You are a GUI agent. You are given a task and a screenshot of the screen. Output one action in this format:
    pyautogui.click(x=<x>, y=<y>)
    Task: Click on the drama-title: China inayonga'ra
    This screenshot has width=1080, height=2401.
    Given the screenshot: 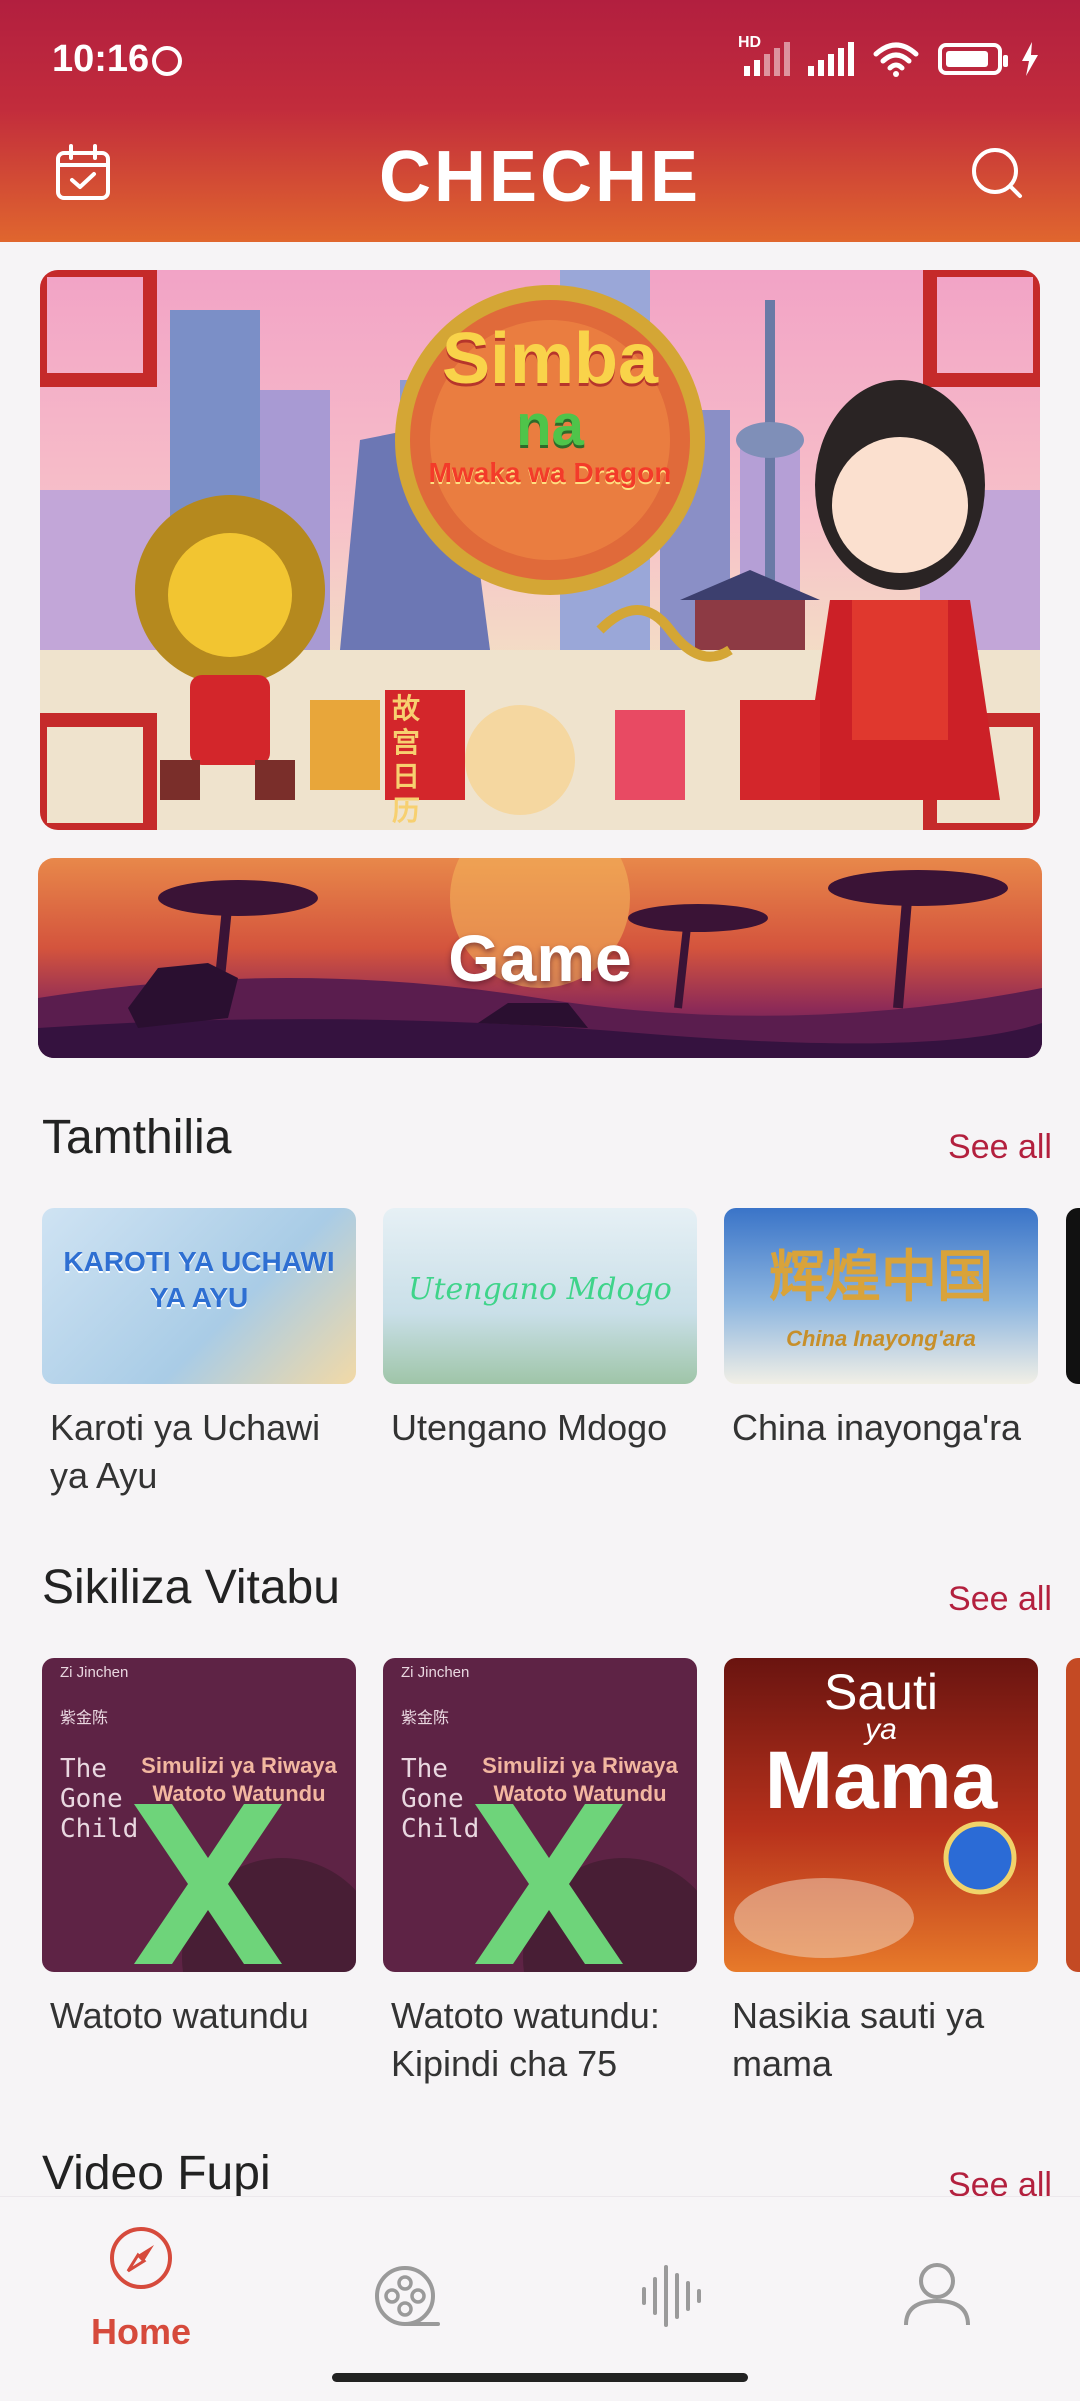 What is the action you would take?
    pyautogui.click(x=877, y=1427)
    